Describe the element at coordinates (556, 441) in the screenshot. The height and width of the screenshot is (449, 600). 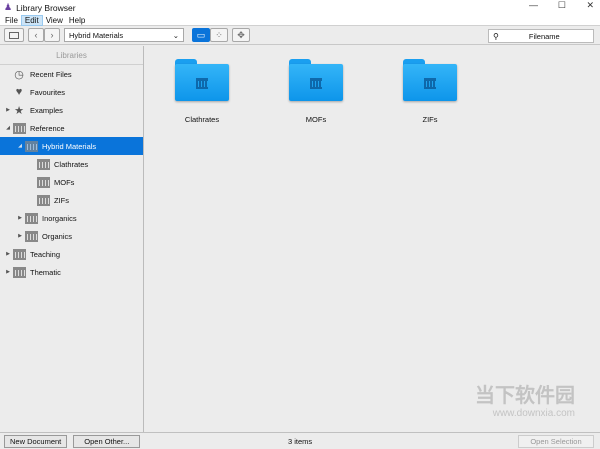
I see `open-selection-button: Open Selection` at that location.